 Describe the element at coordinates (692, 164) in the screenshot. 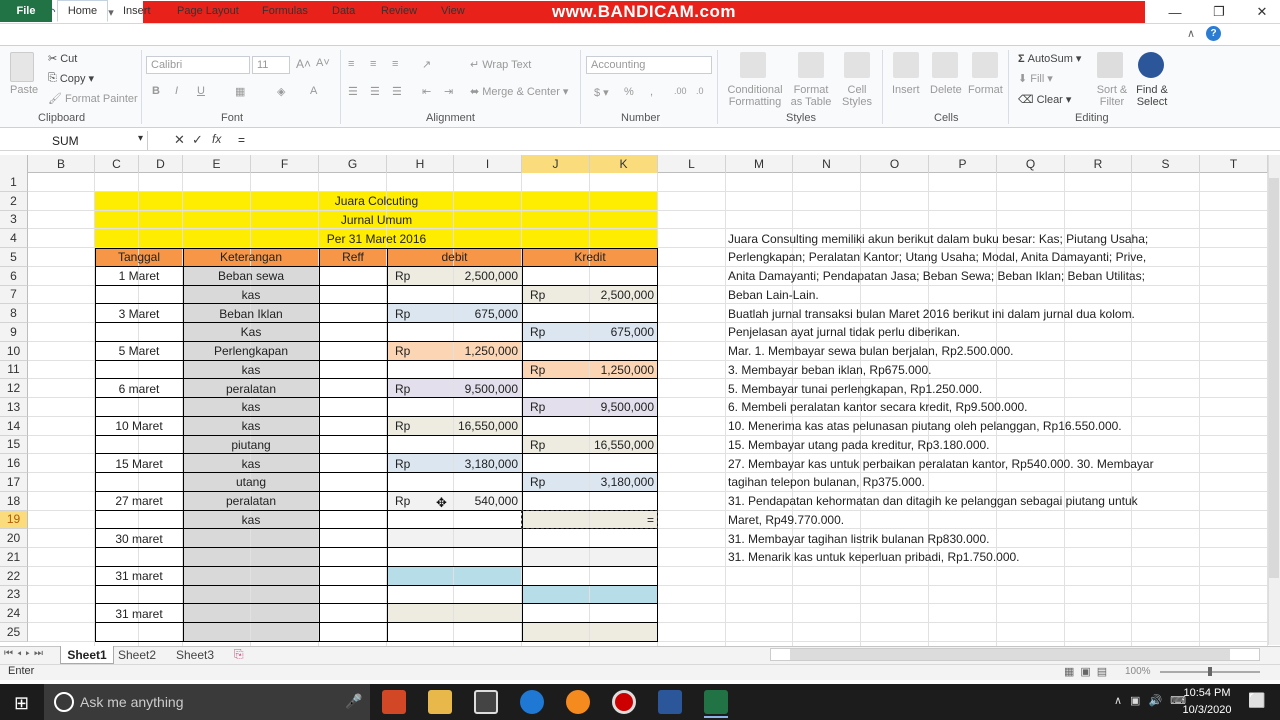

I see `column-header-L: L` at that location.